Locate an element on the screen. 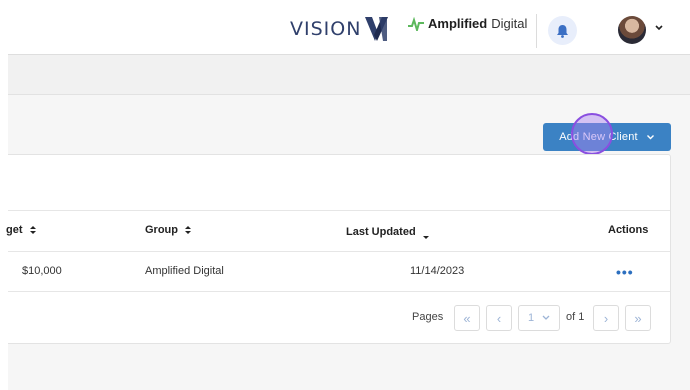  column-header-budget: get is located at coordinates (21, 230).